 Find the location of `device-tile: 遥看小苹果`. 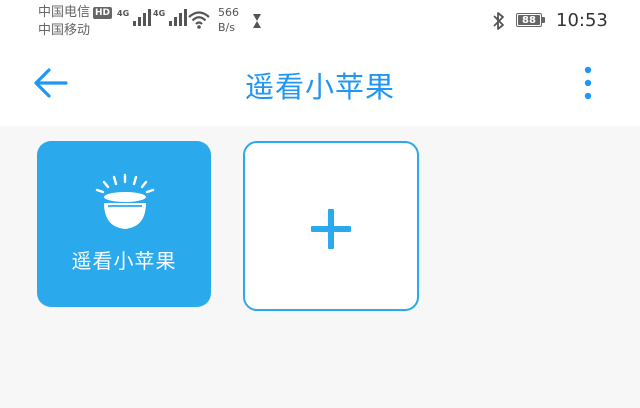

device-tile: 遥看小苹果 is located at coordinates (124, 224).